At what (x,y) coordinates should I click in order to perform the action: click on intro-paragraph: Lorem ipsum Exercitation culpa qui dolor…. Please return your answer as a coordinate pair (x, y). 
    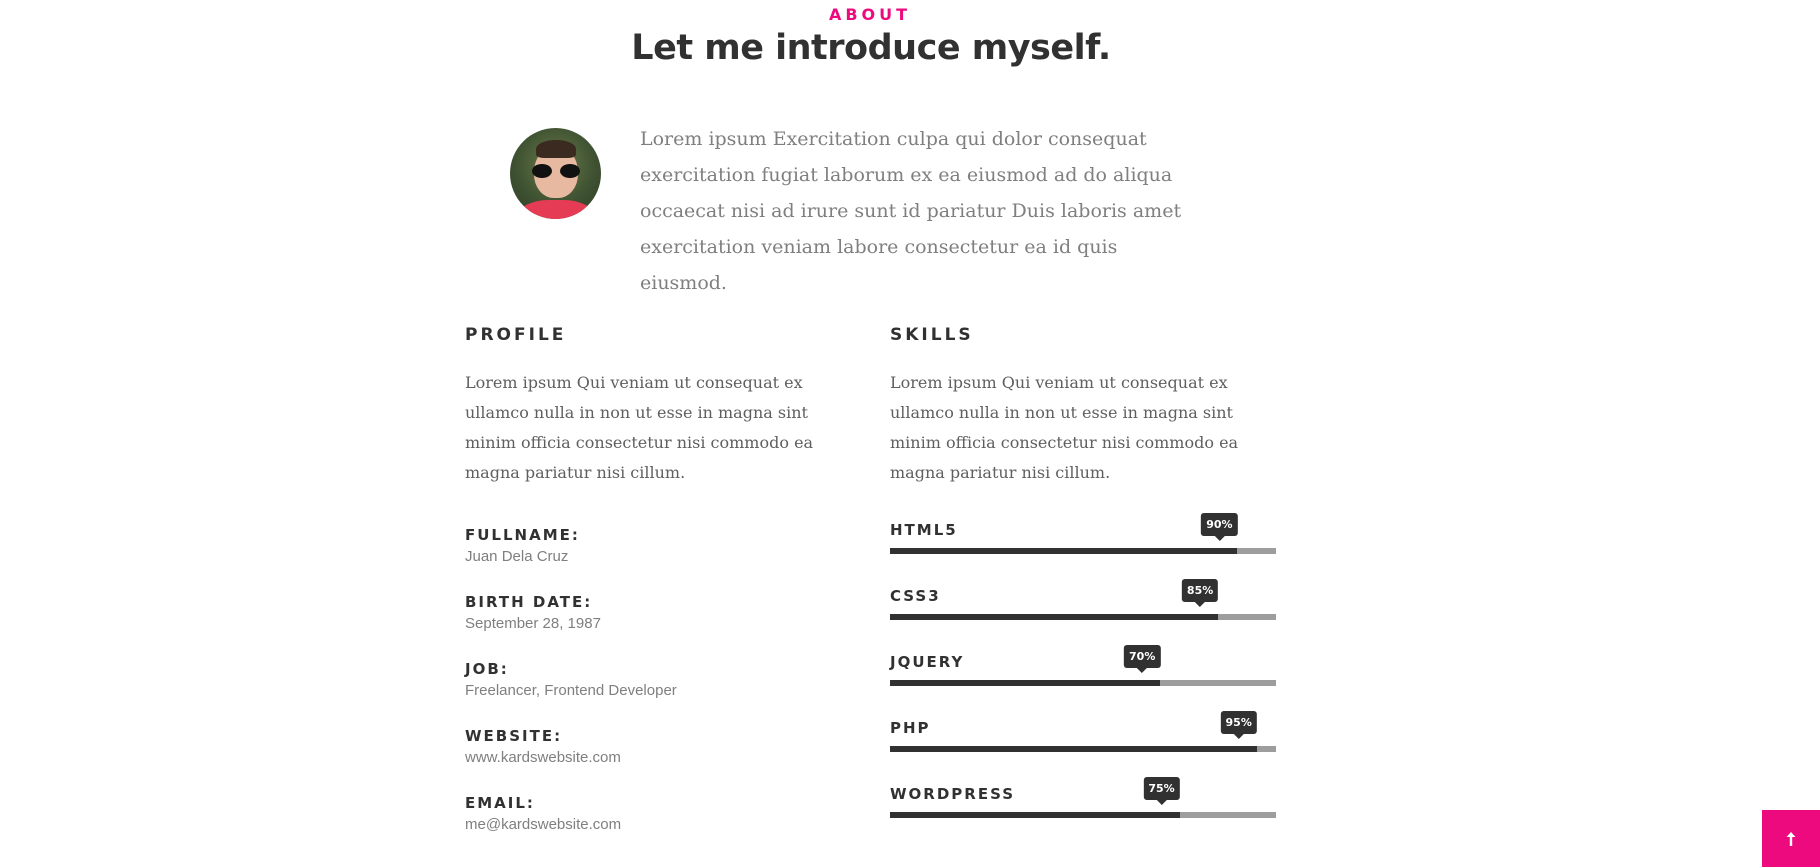
    Looking at the image, I should click on (911, 211).